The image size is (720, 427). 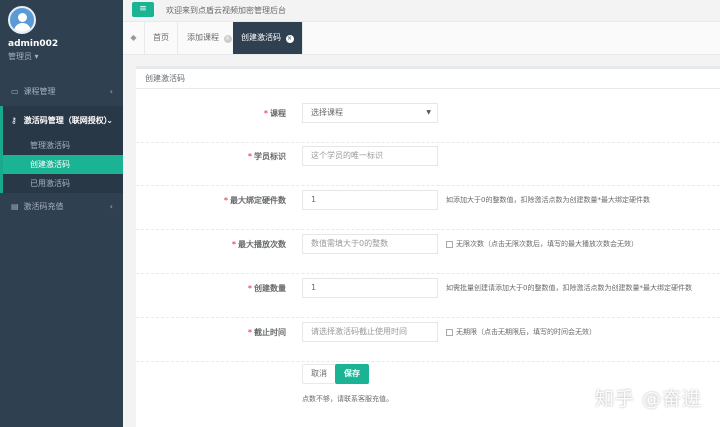 I want to click on username: admin002, so click(x=33, y=44).